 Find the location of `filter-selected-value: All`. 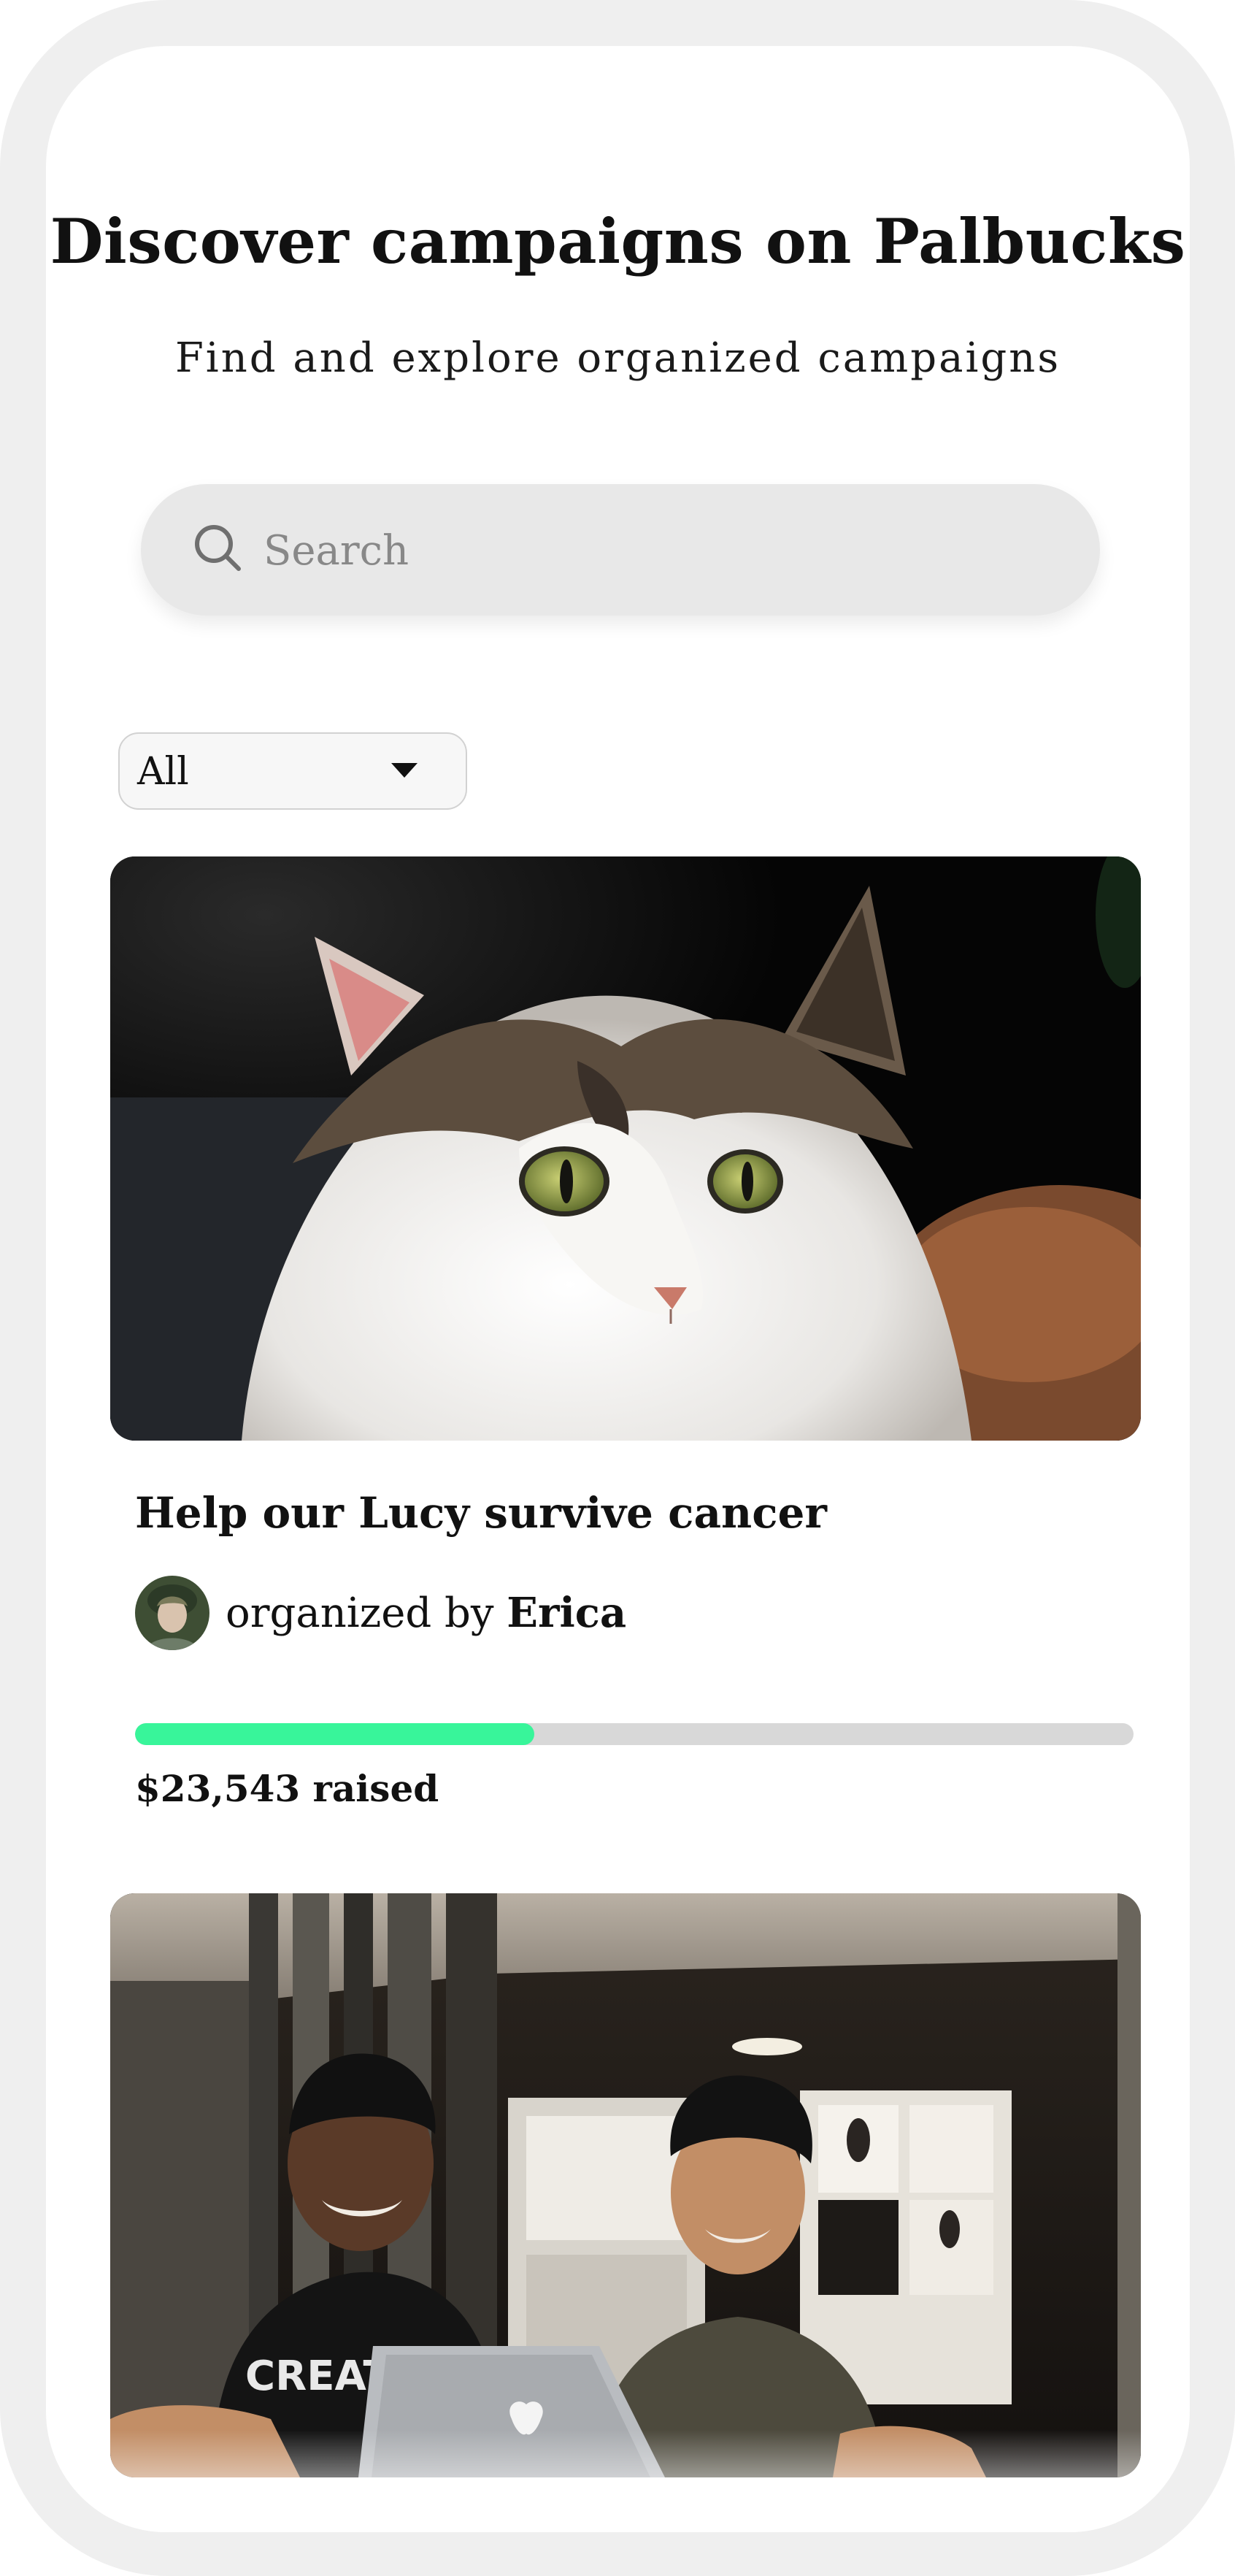

filter-selected-value: All is located at coordinates (163, 772).